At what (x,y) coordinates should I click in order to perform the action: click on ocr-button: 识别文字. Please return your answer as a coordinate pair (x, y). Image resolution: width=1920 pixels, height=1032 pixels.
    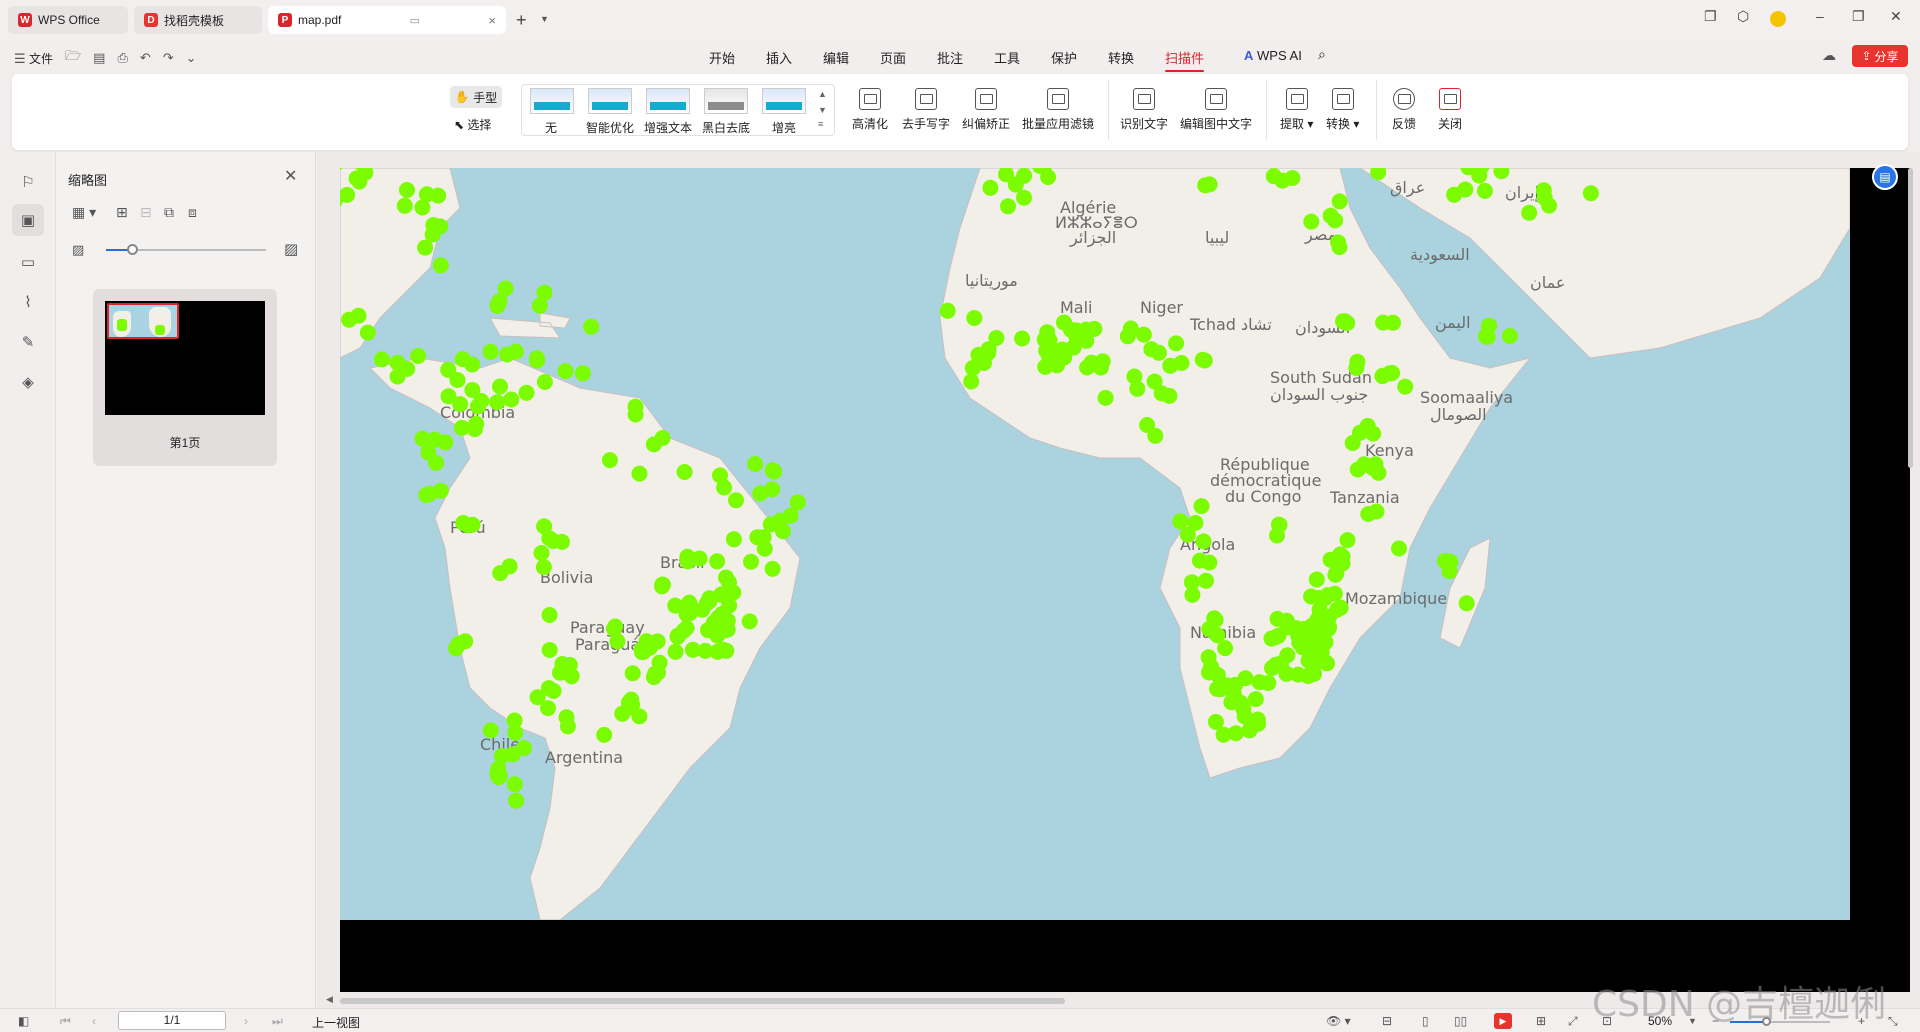
    Looking at the image, I should click on (1144, 110).